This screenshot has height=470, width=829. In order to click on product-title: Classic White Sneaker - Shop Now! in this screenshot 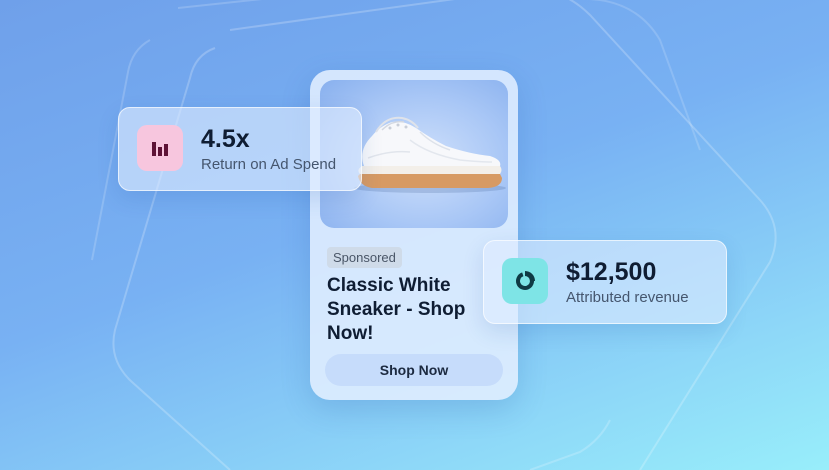, I will do `click(417, 310)`.